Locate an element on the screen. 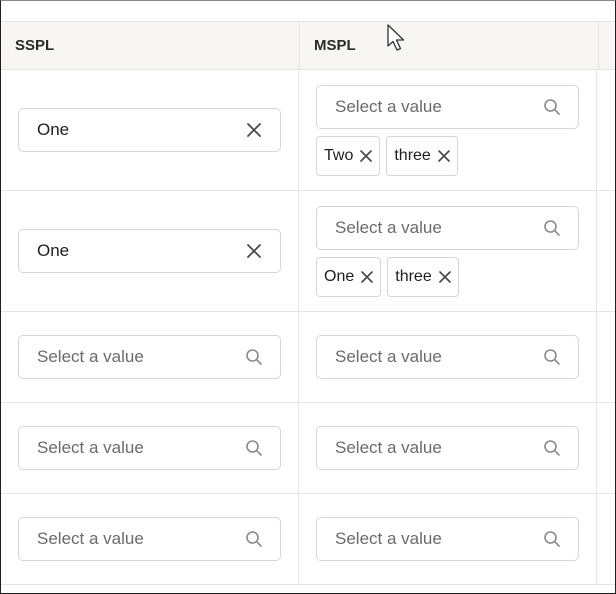 The width and height of the screenshot is (616, 594). chip-one: One is located at coordinates (349, 276).